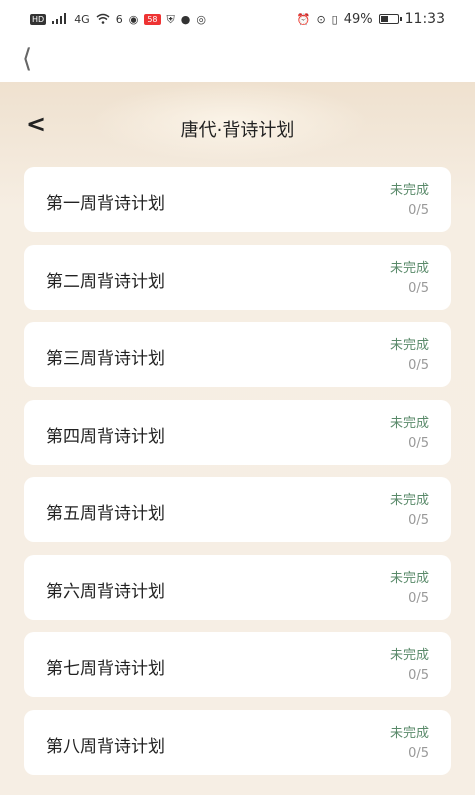  I want to click on alarm-icon: ⏰, so click(303, 19).